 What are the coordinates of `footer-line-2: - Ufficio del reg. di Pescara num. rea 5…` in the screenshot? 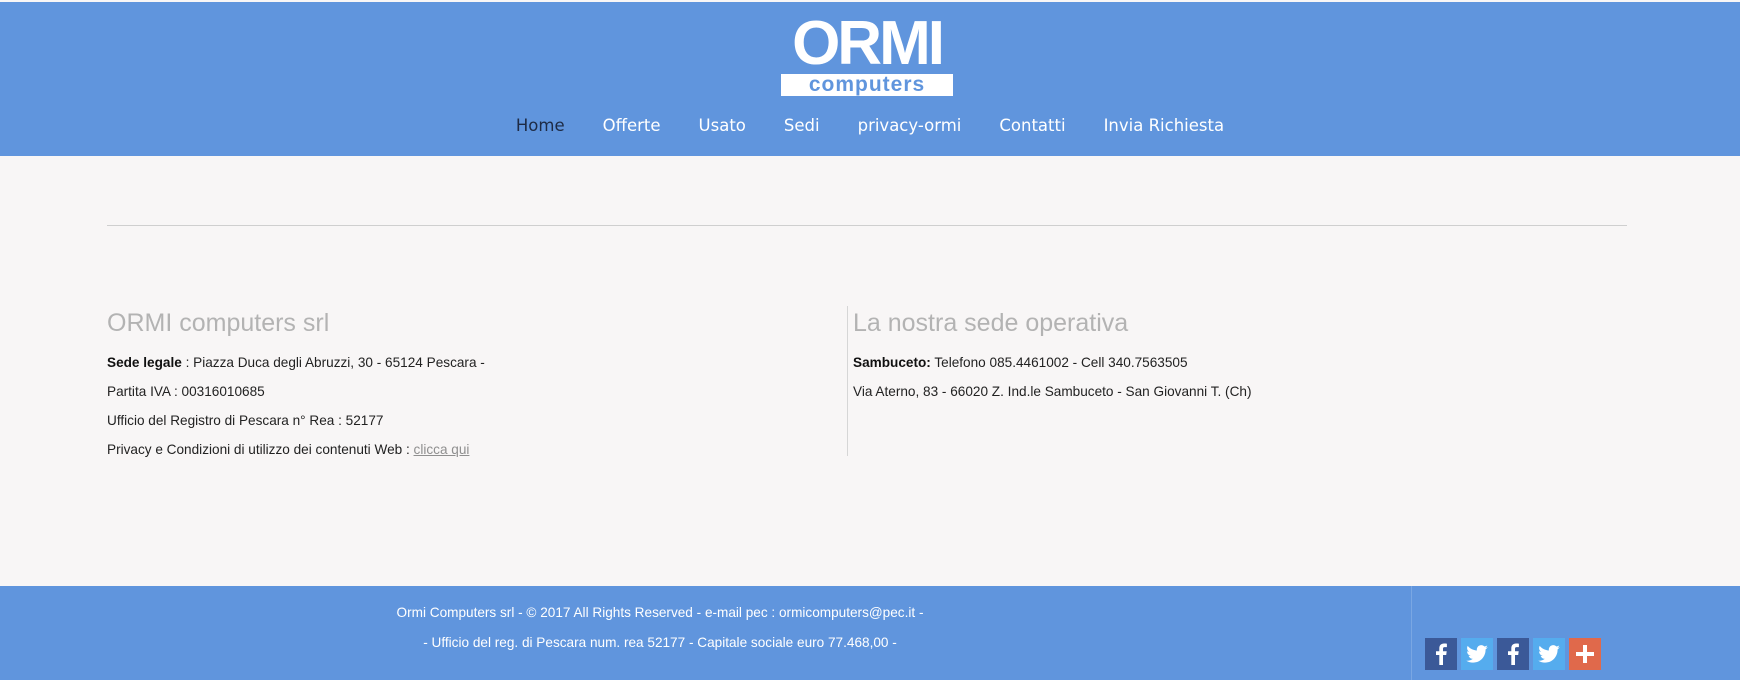 It's located at (660, 642).